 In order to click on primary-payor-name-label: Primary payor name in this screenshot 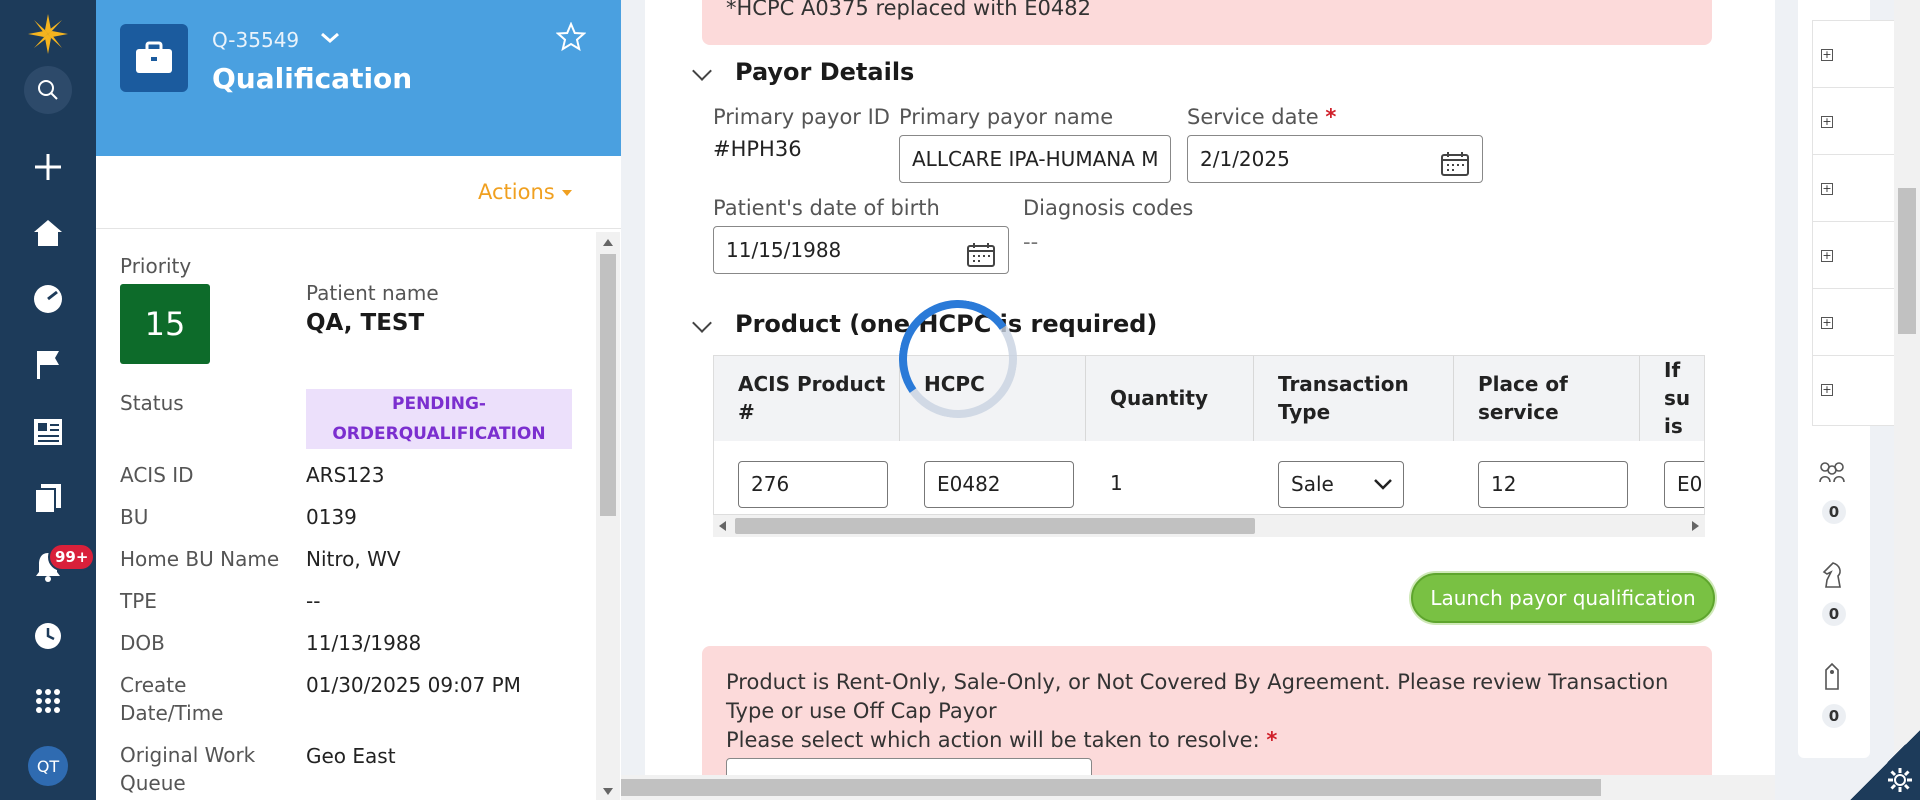, I will do `click(1006, 117)`.